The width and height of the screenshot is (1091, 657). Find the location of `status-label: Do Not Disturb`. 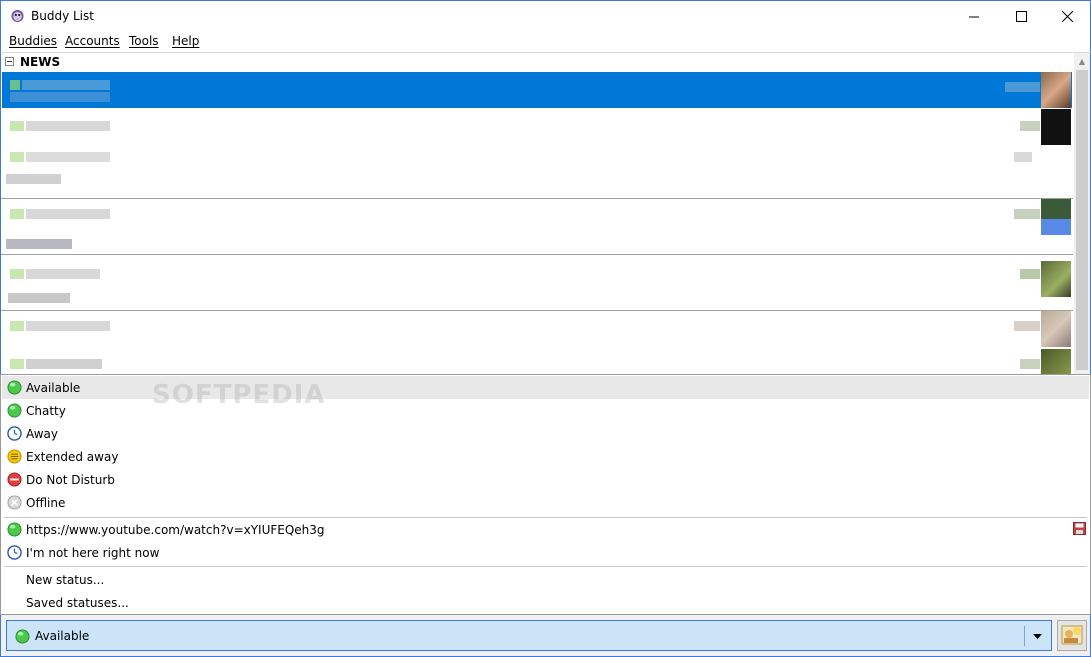

status-label: Do Not Disturb is located at coordinates (70, 480).